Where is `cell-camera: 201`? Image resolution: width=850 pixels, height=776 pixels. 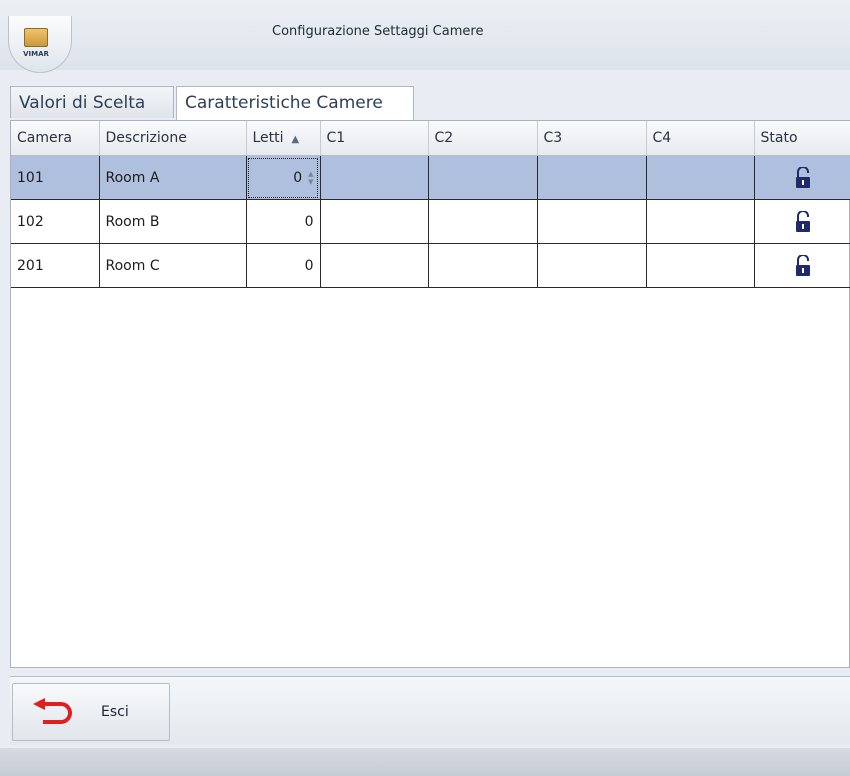
cell-camera: 201 is located at coordinates (55, 265).